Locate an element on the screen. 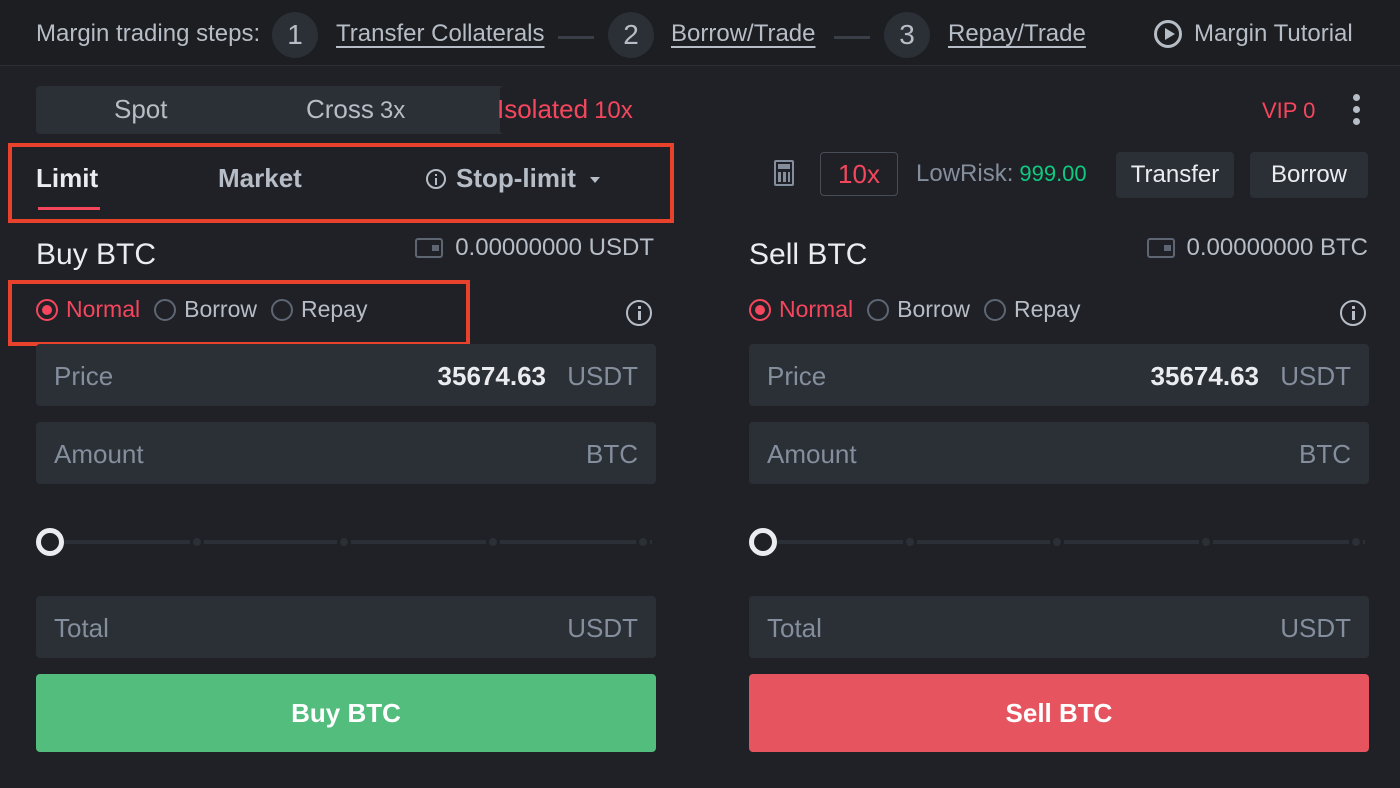 Image resolution: width=1400 pixels, height=788 pixels. leverage-button: 10x is located at coordinates (859, 174).